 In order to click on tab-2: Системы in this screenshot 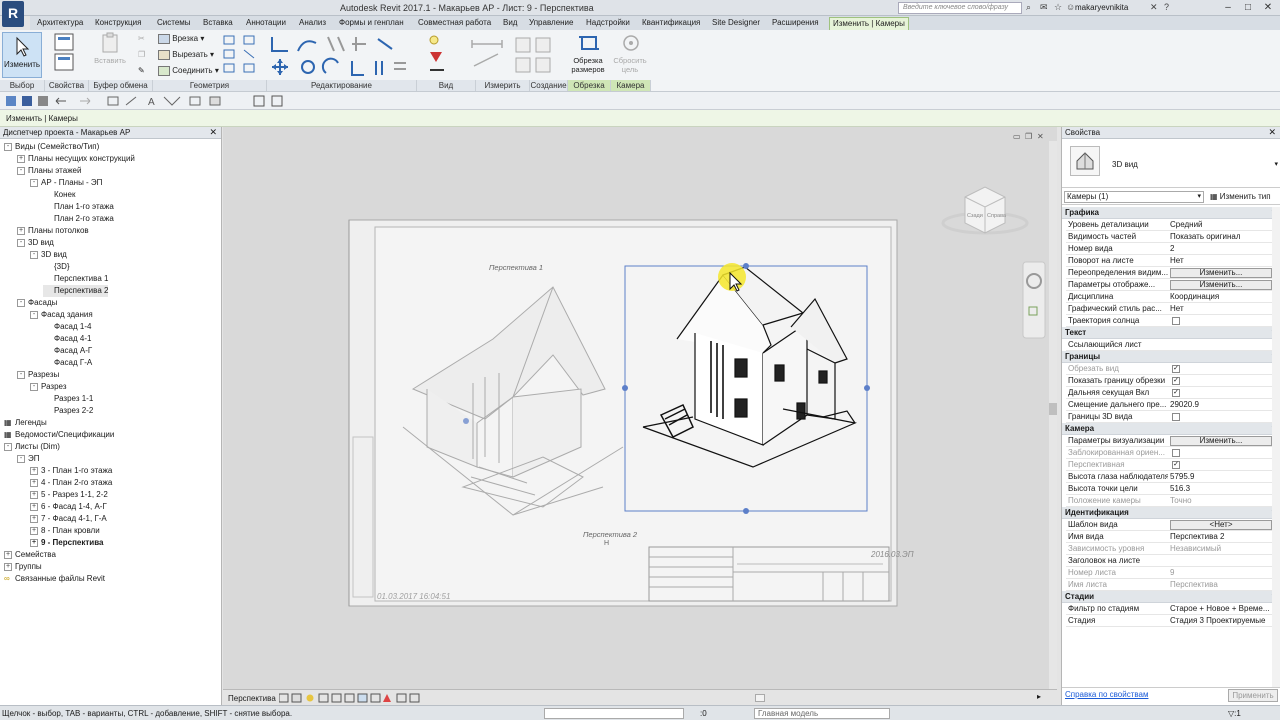, I will do `click(174, 23)`.